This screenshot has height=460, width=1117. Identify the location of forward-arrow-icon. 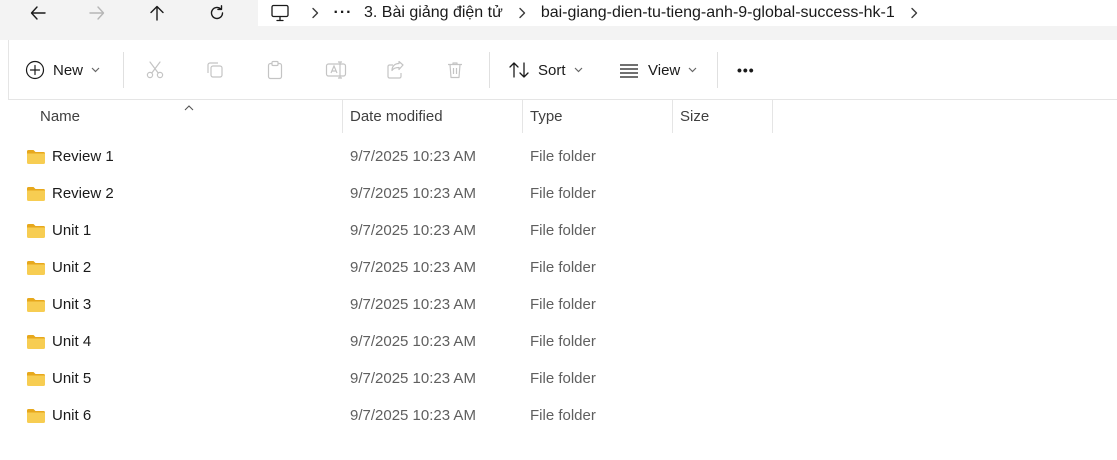
(97, 13).